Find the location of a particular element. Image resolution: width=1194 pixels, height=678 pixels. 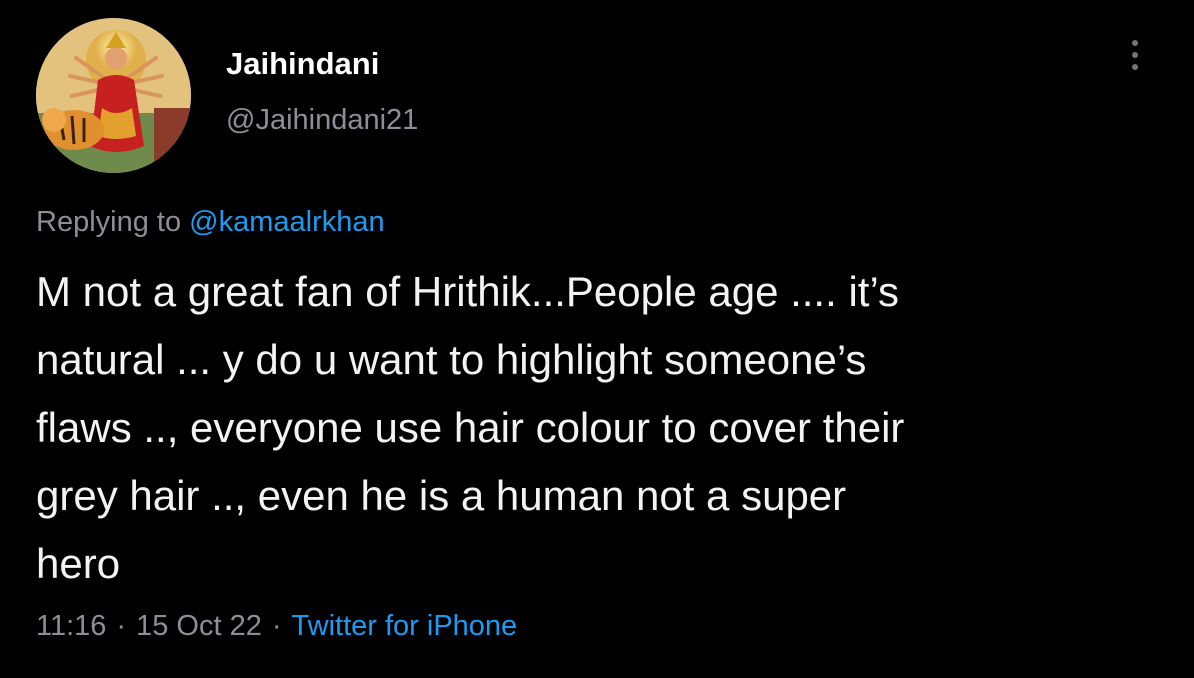

tweet-source-link: Twitter for iPhone is located at coordinates (405, 626).